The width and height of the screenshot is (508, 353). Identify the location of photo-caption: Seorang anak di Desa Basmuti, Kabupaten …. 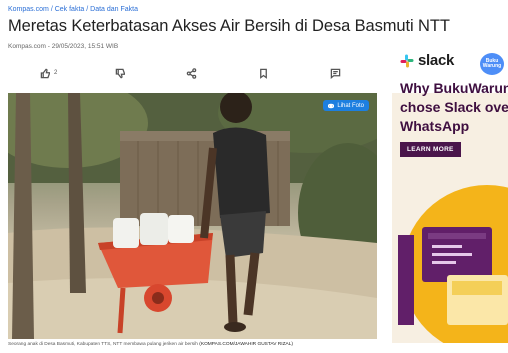
(150, 344).